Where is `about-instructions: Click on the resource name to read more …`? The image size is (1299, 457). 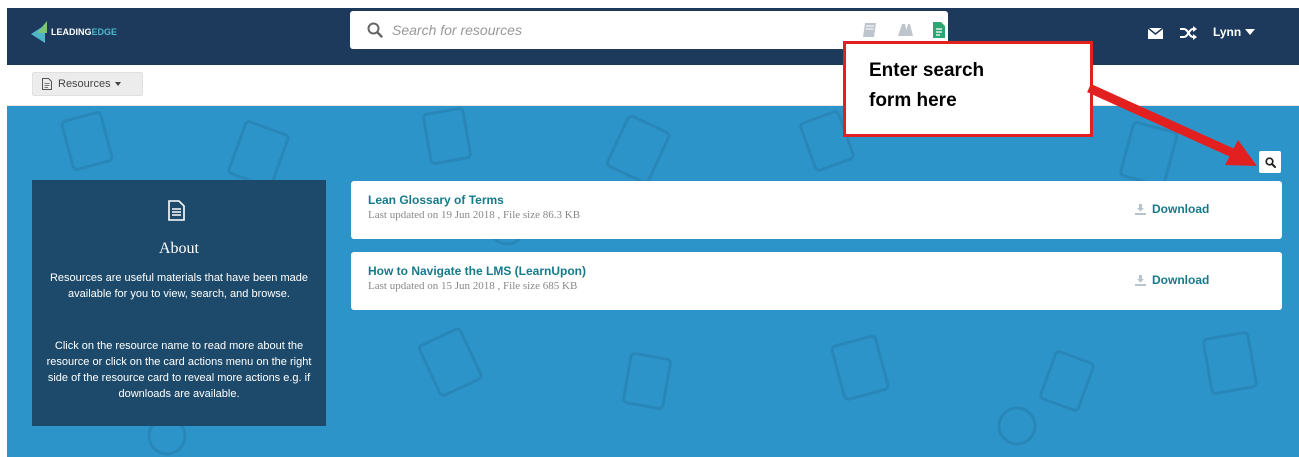 about-instructions: Click on the resource name to read more … is located at coordinates (179, 370).